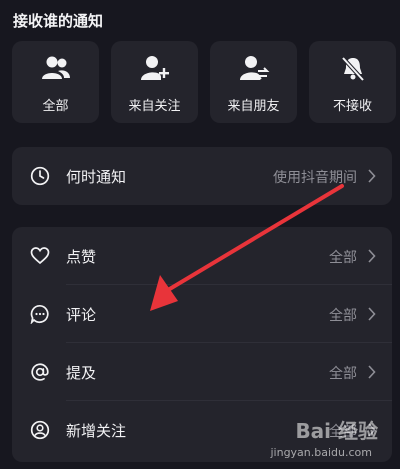  I want to click on person-circle-icon, so click(40, 430).